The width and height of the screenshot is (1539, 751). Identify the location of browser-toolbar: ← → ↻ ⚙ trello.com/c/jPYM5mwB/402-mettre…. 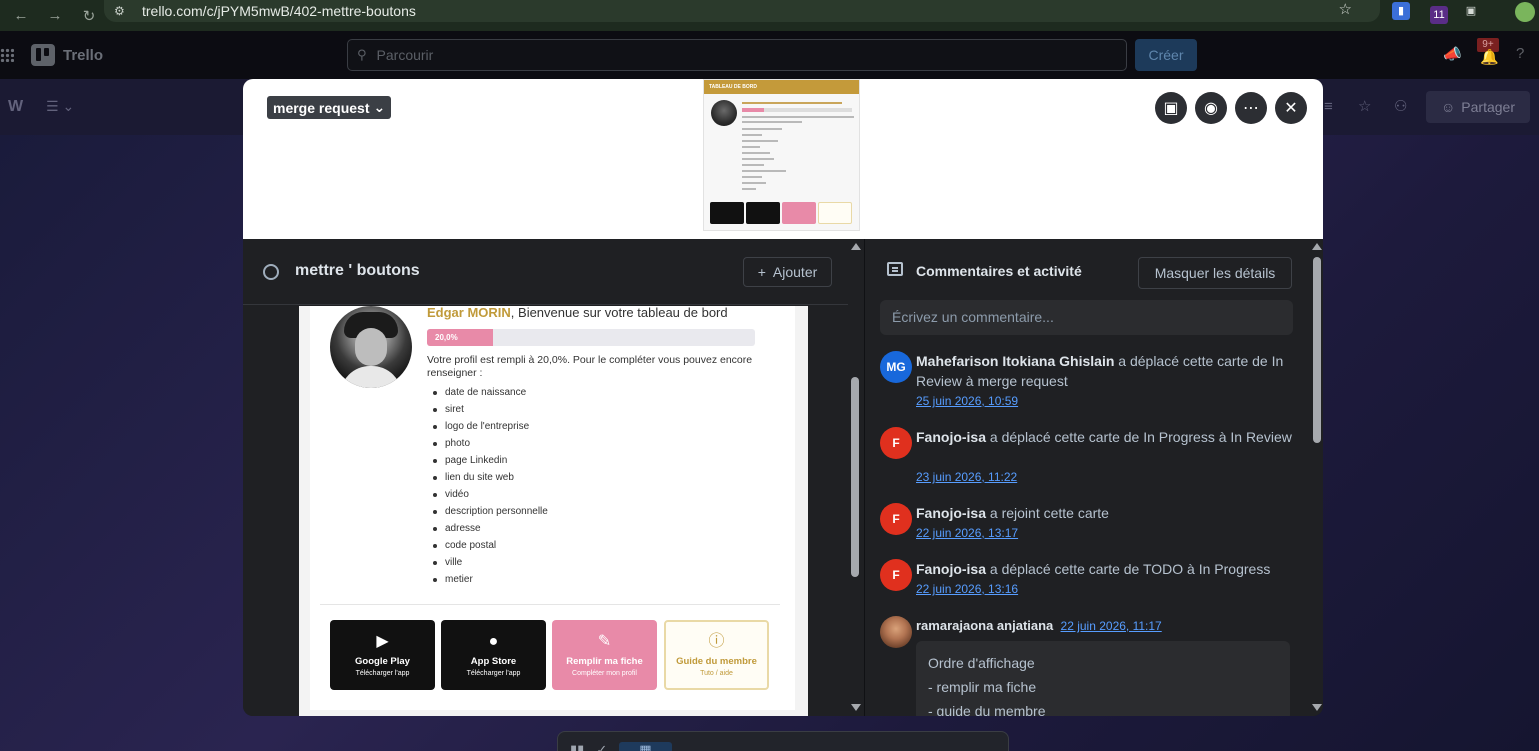
(769, 15).